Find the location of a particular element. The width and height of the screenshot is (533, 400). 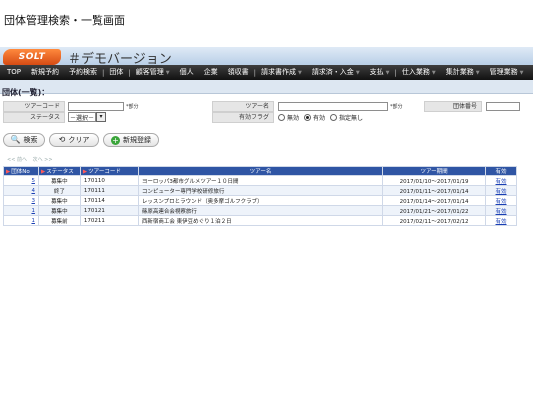

cell-tour-period: 2017/02/11～2017/02/12 is located at coordinates (434, 220).